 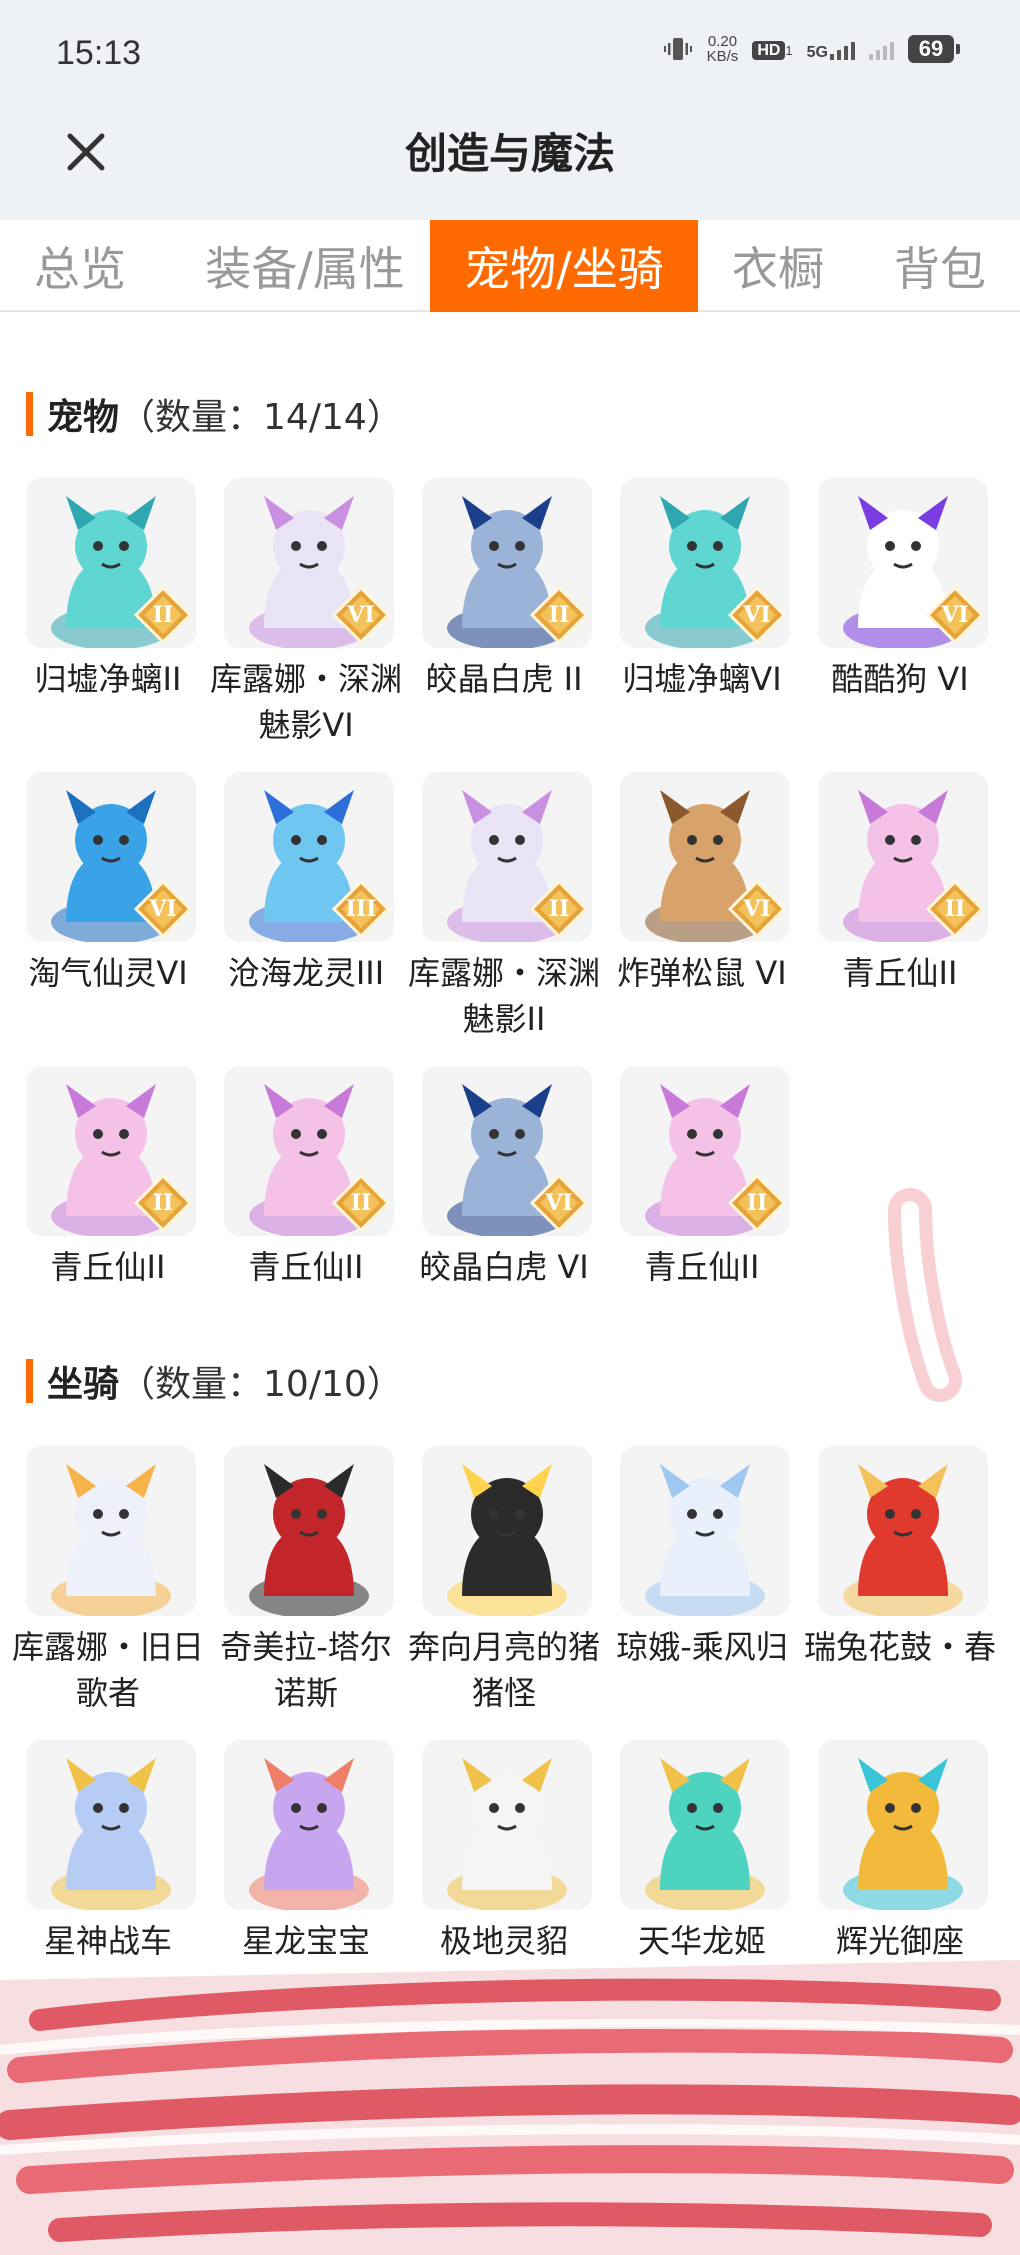 I want to click on dragon-baby-purple-icon, so click(x=309, y=1825).